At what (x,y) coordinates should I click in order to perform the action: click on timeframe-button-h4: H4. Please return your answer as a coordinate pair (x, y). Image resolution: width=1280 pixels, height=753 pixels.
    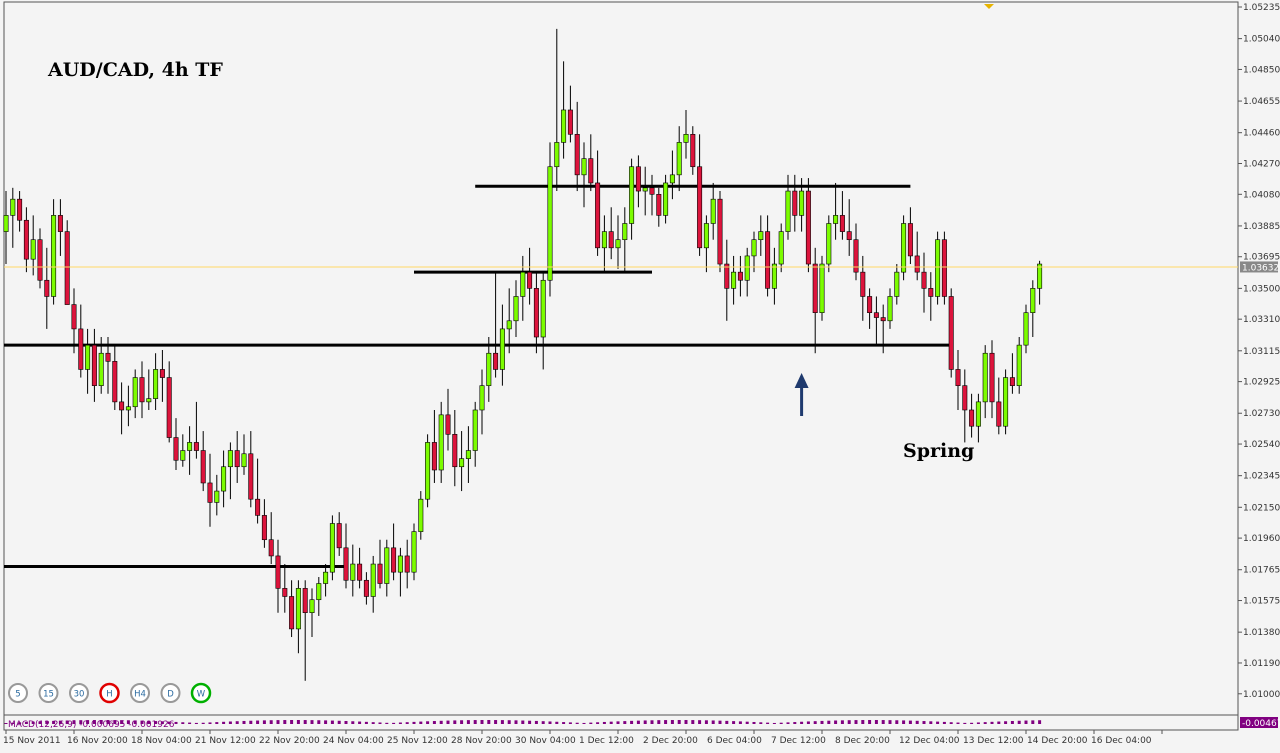
    Looking at the image, I should click on (140, 693).